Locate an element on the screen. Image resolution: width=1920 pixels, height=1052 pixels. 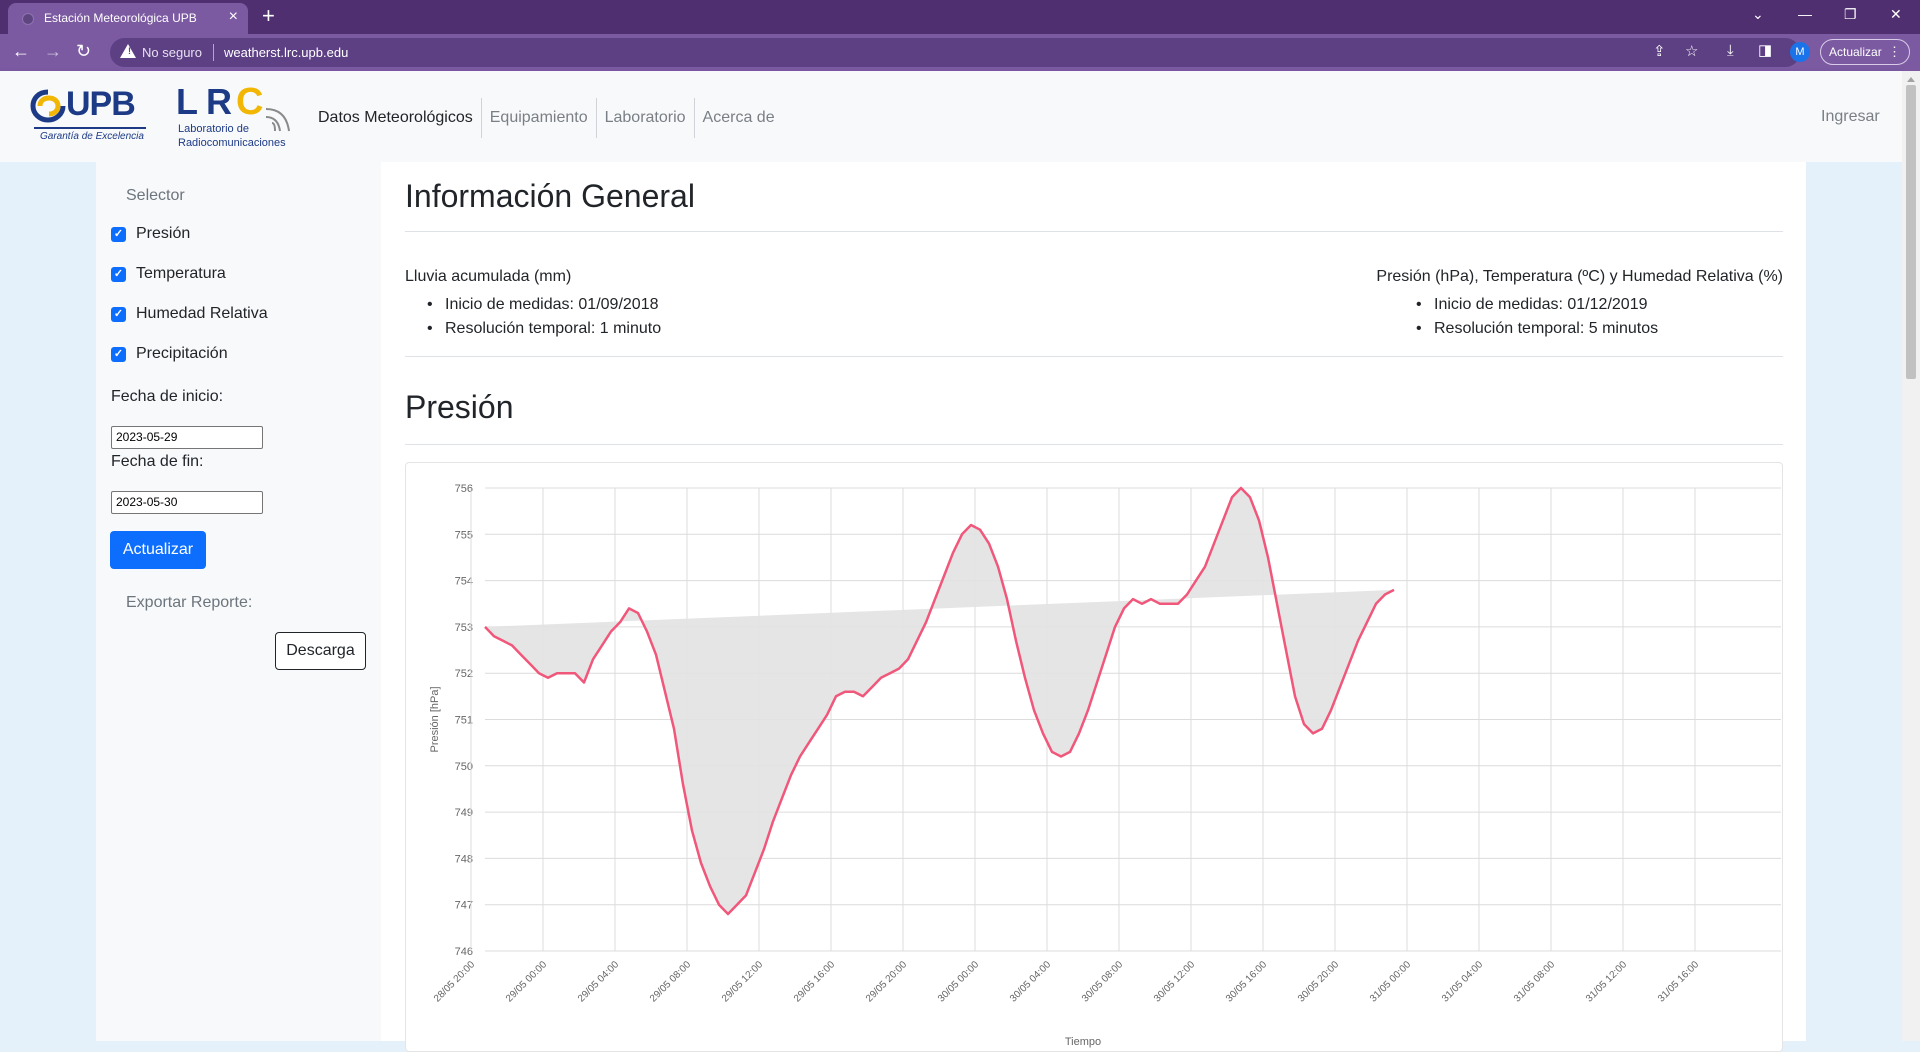
y-tick-label: 752 is located at coordinates (464, 674).